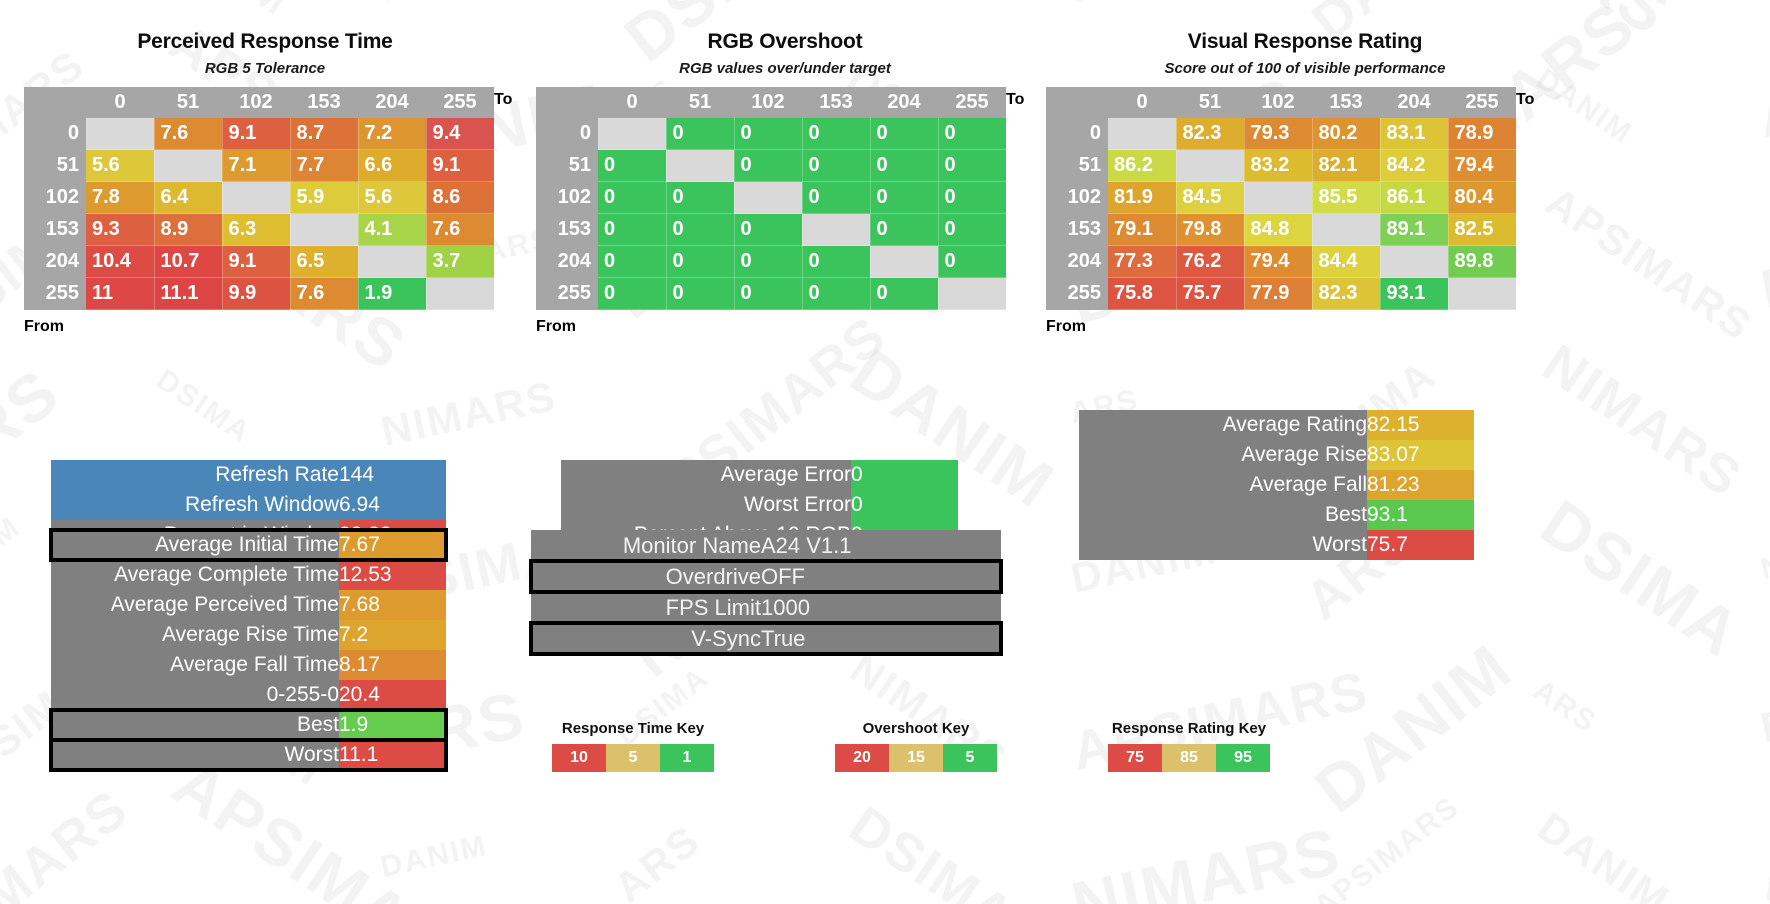 Image resolution: width=1770 pixels, height=904 pixels. What do you see at coordinates (1066, 326) in the screenshot?
I see `axis-label-from-3: From` at bounding box center [1066, 326].